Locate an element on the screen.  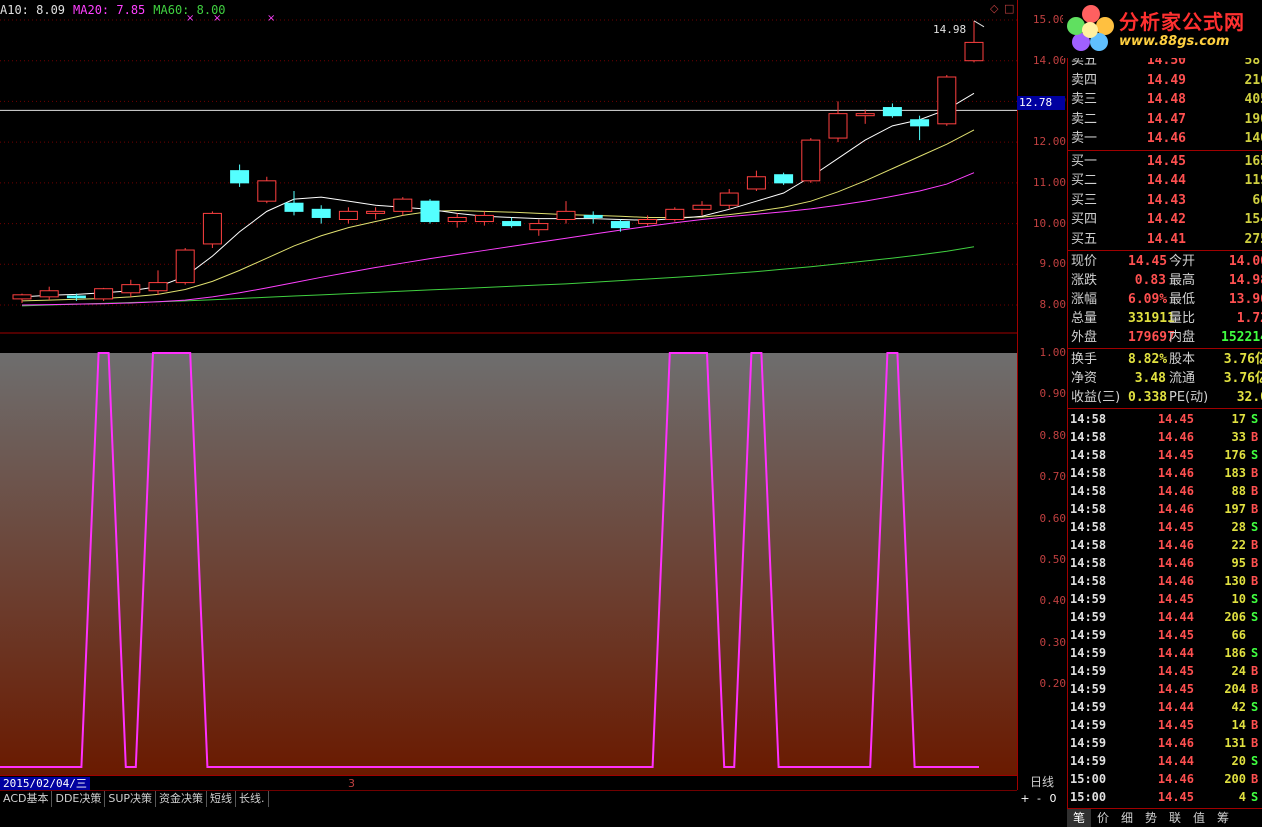
divider is located at coordinates (1165, 348).